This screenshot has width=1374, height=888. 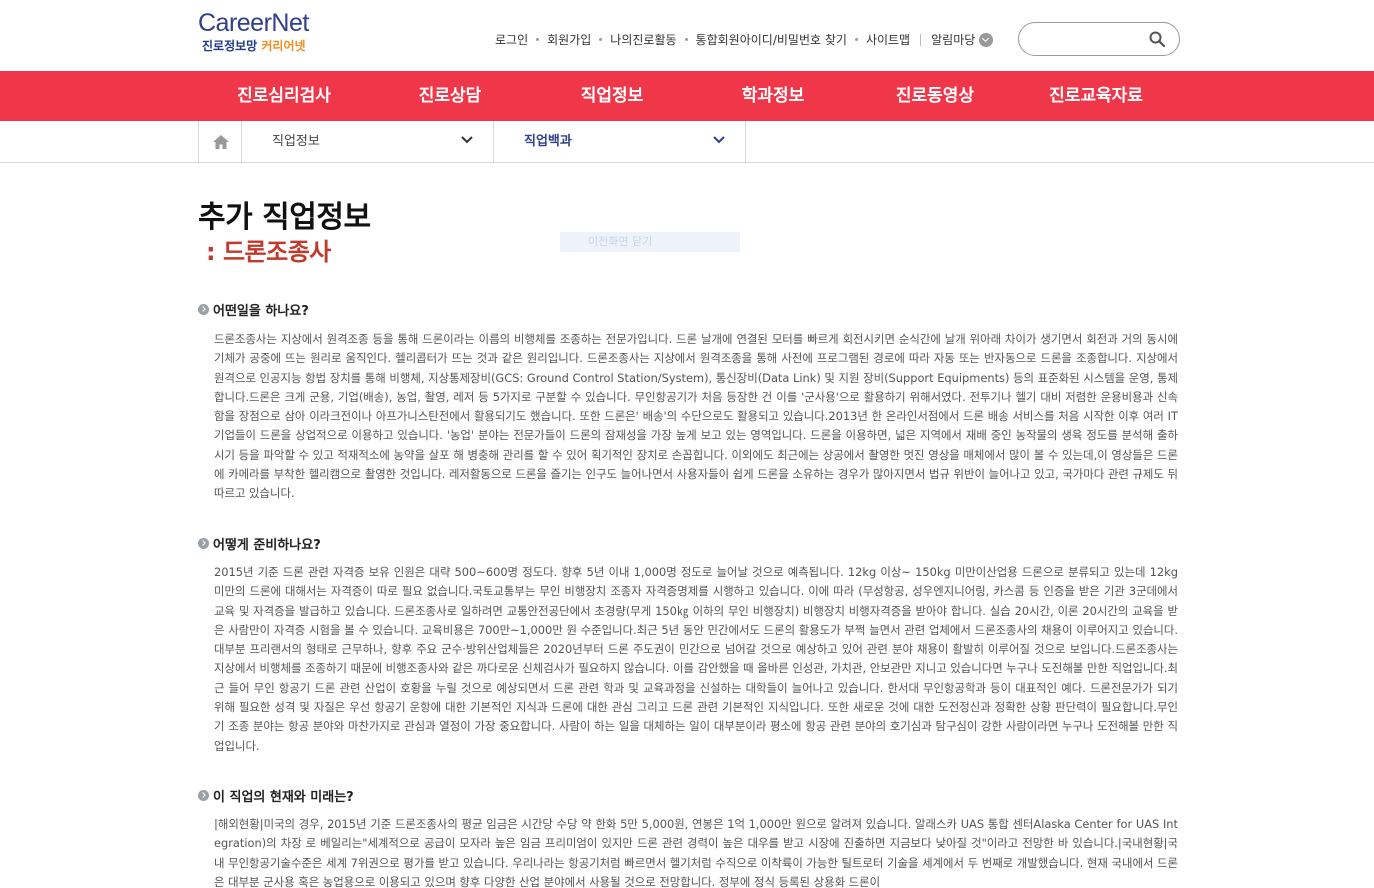 I want to click on nav-career-test: 진로심리검사, so click(x=284, y=96).